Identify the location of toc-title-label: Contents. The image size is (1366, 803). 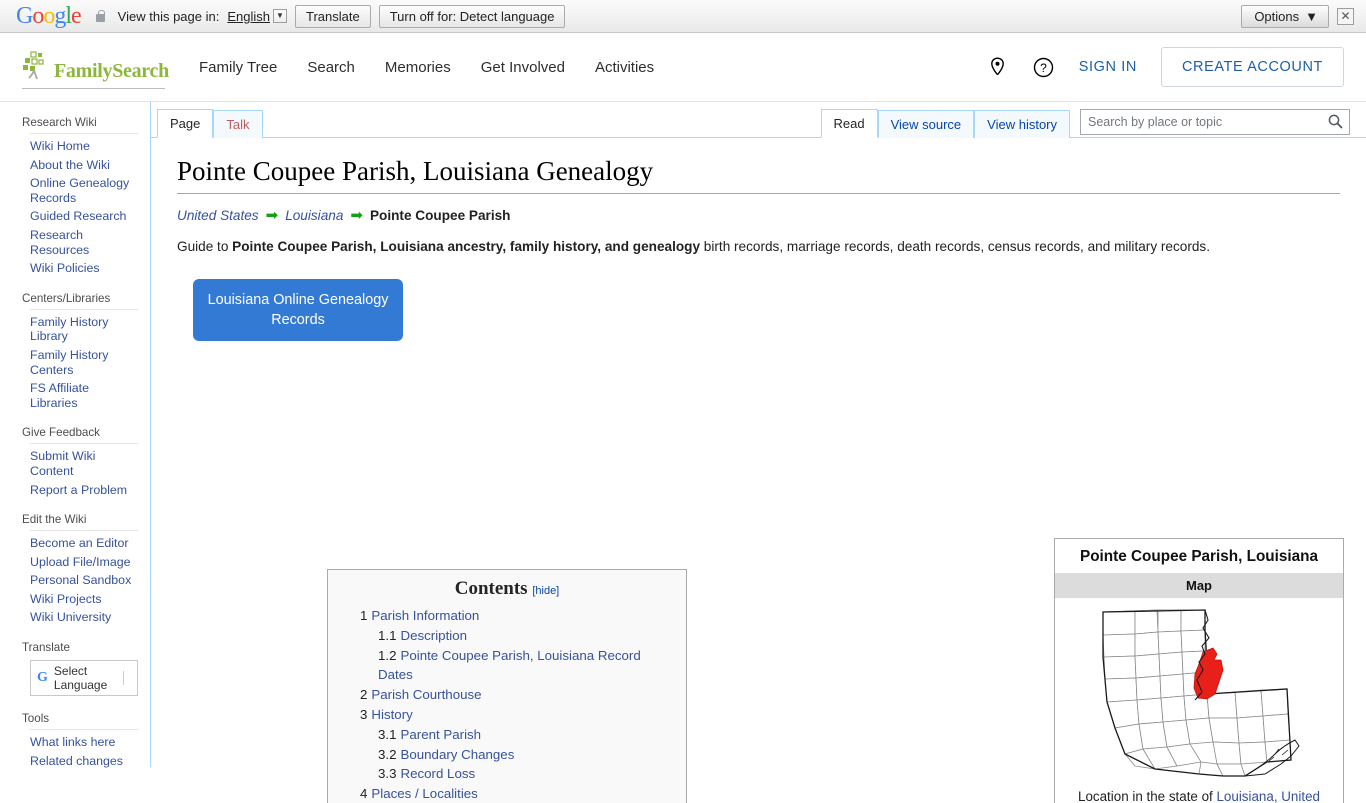
(491, 588).